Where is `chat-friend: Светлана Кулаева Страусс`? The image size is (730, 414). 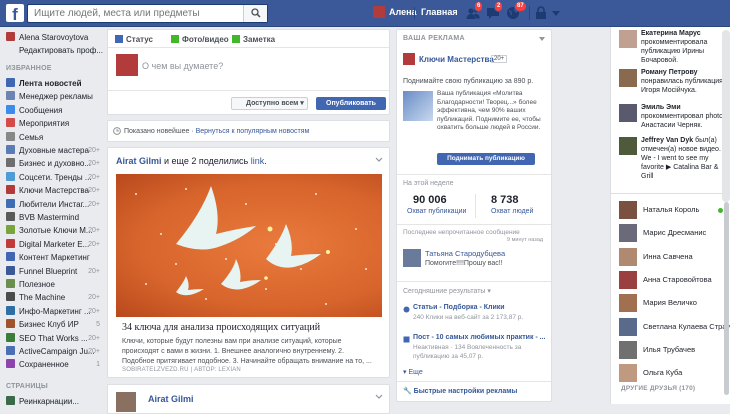
chat-friend: Светлана Кулаева Страусс is located at coordinates (674, 326).